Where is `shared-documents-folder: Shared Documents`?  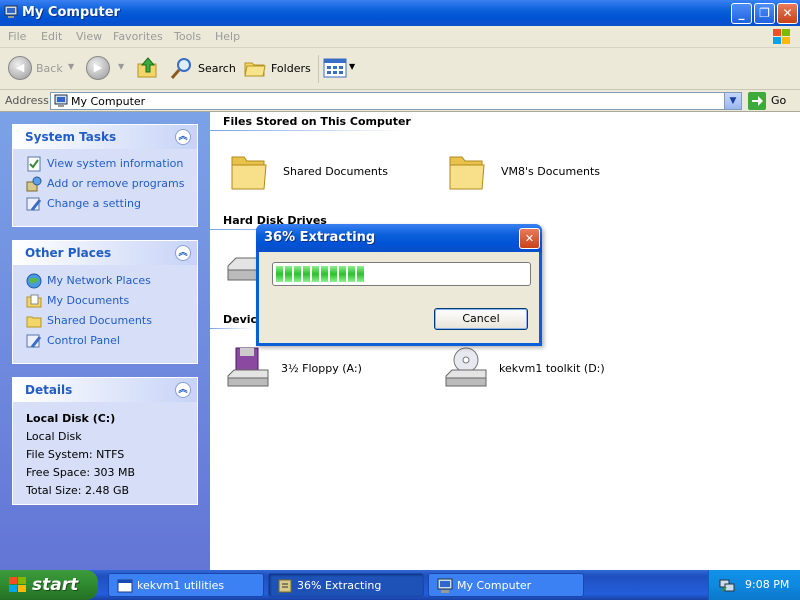 shared-documents-folder: Shared Documents is located at coordinates (328, 172).